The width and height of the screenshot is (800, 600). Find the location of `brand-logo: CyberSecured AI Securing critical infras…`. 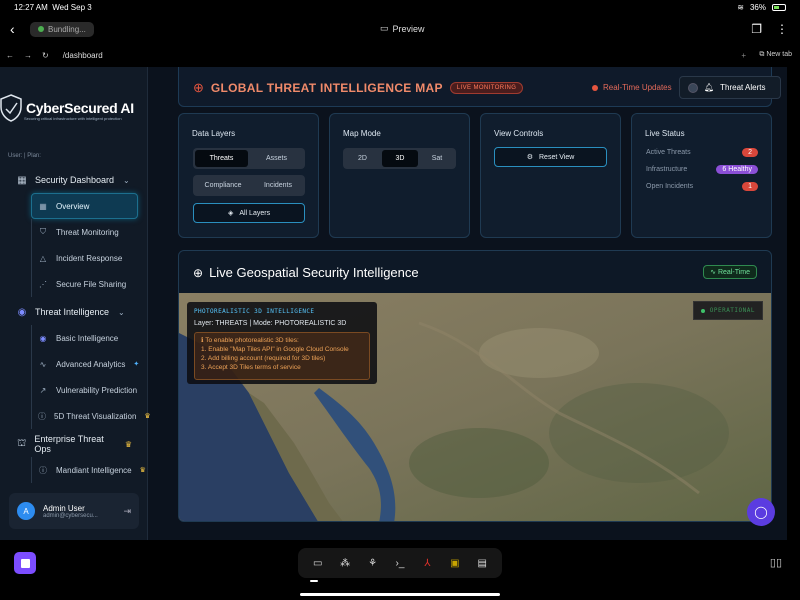

brand-logo: CyberSecured AI Securing critical infras… is located at coordinates (74, 108).